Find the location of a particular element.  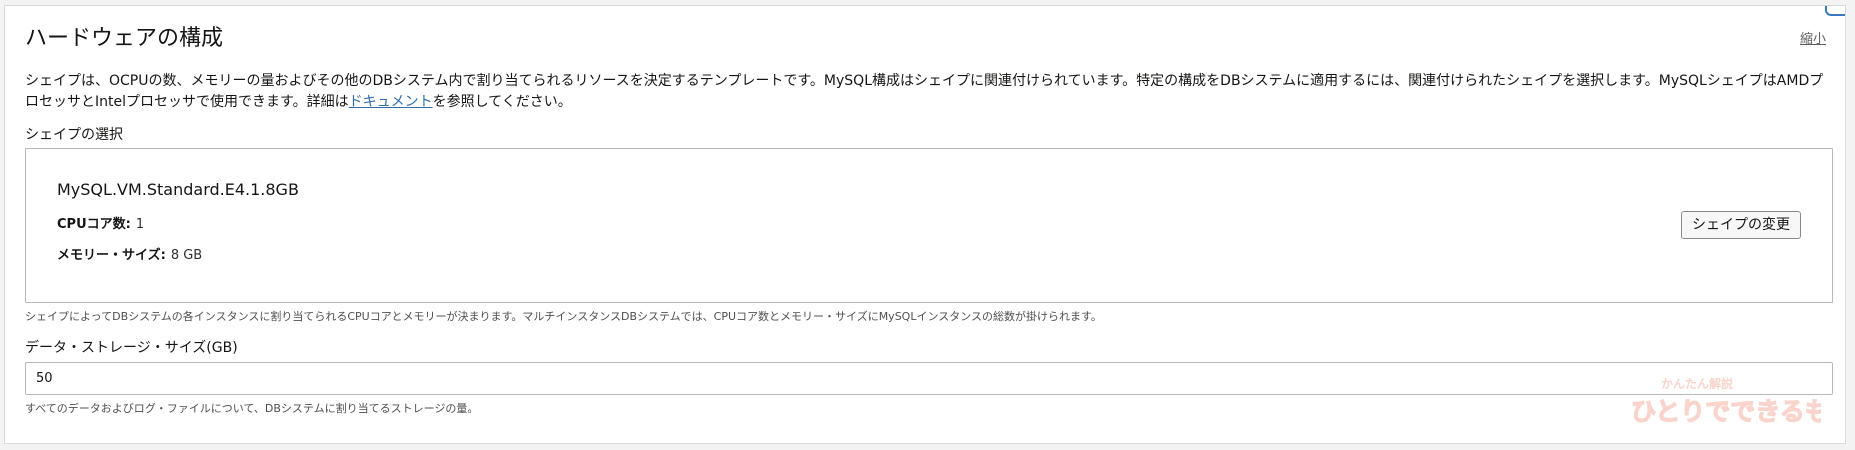

cpu-core-count-label: CPUコア数: is located at coordinates (94, 224).